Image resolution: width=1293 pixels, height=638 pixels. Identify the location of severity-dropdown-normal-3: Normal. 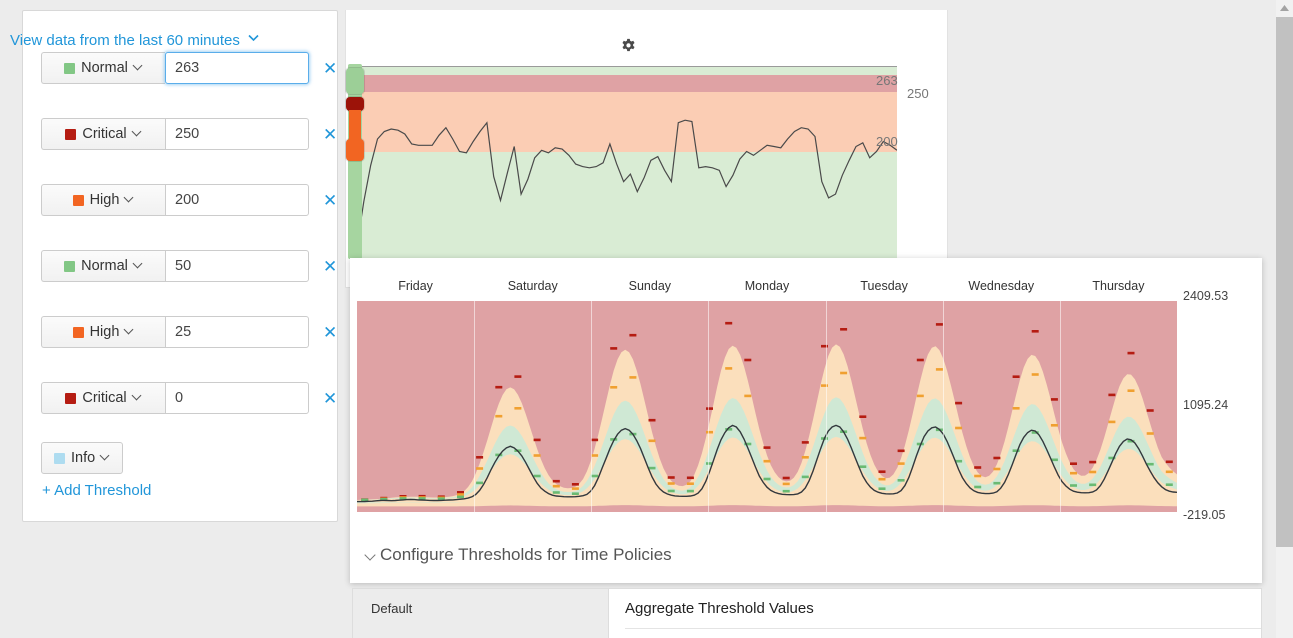
(103, 266).